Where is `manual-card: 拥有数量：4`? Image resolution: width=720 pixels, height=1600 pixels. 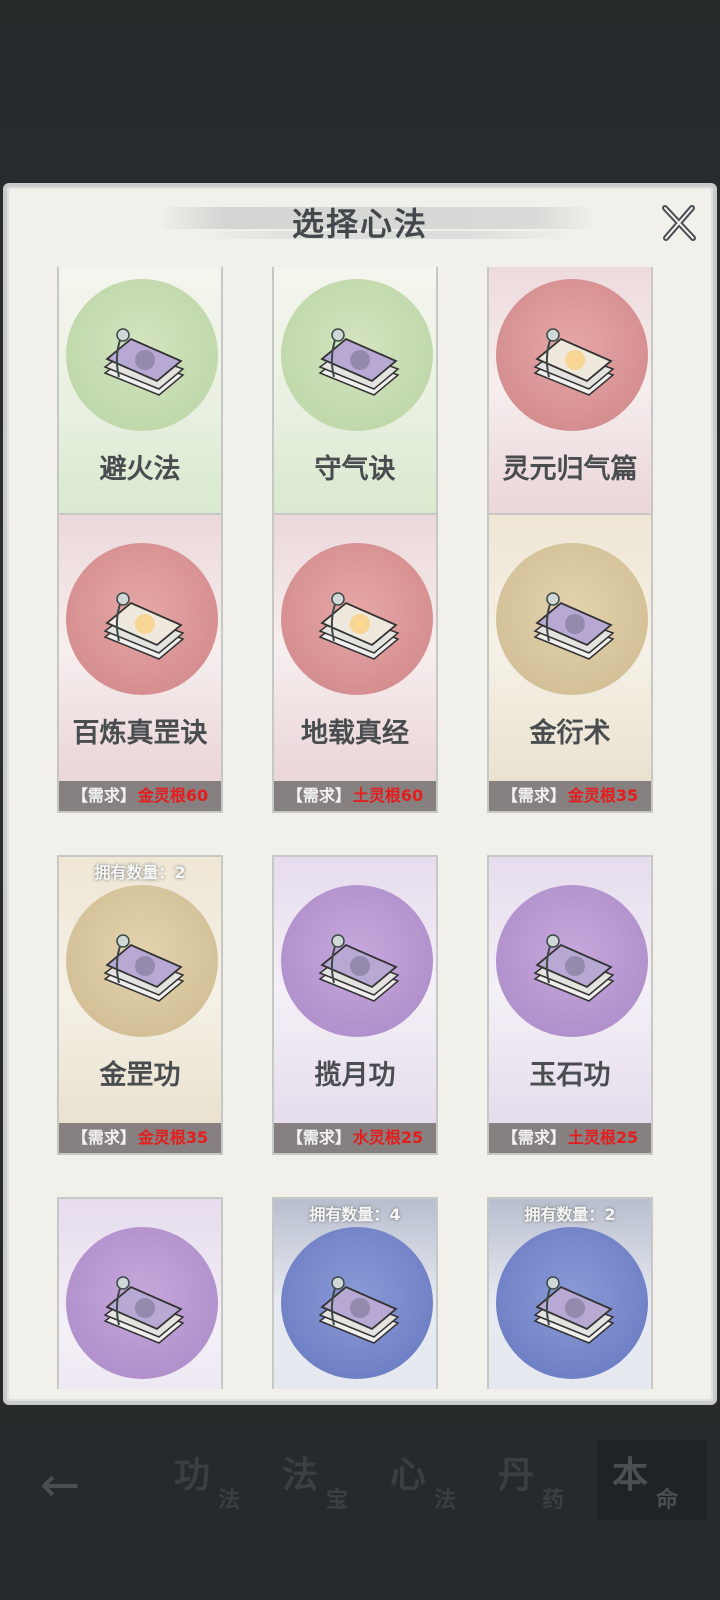
manual-card: 拥有数量：4 is located at coordinates (355, 1293).